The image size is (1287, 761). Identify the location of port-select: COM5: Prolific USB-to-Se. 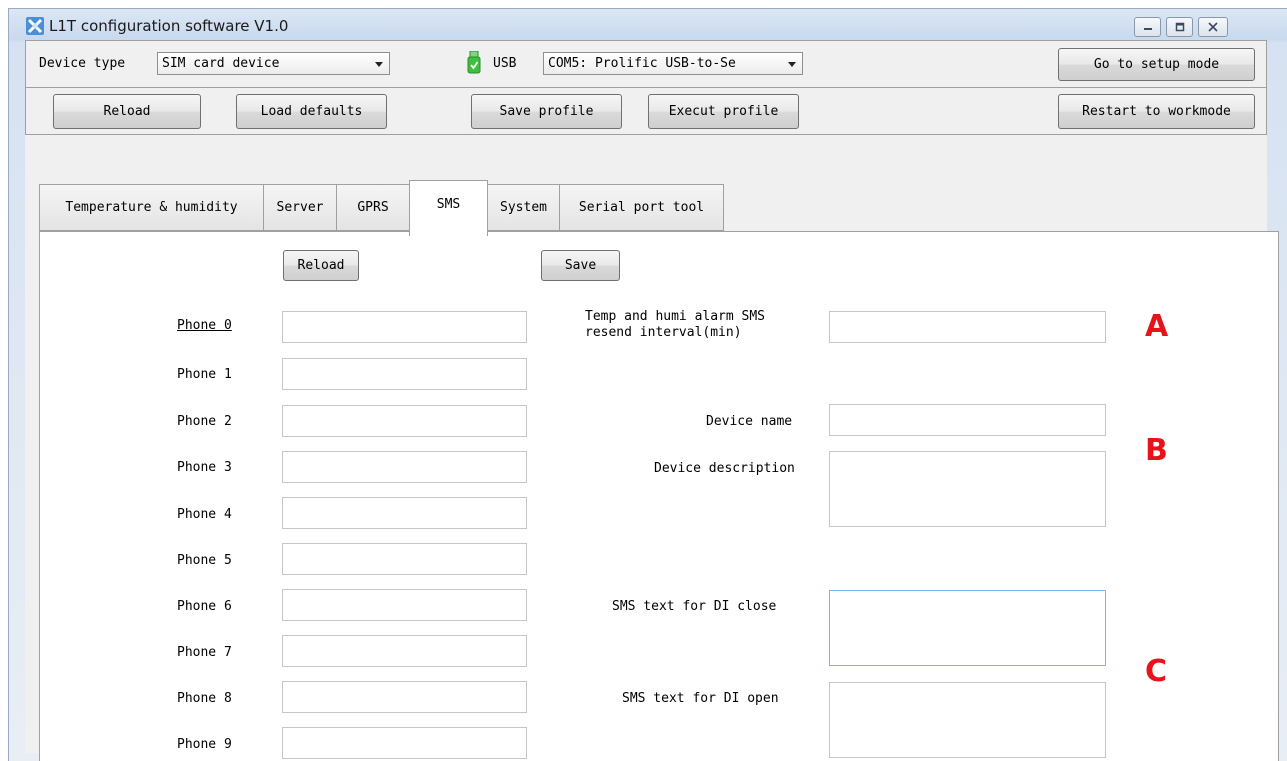
(673, 63).